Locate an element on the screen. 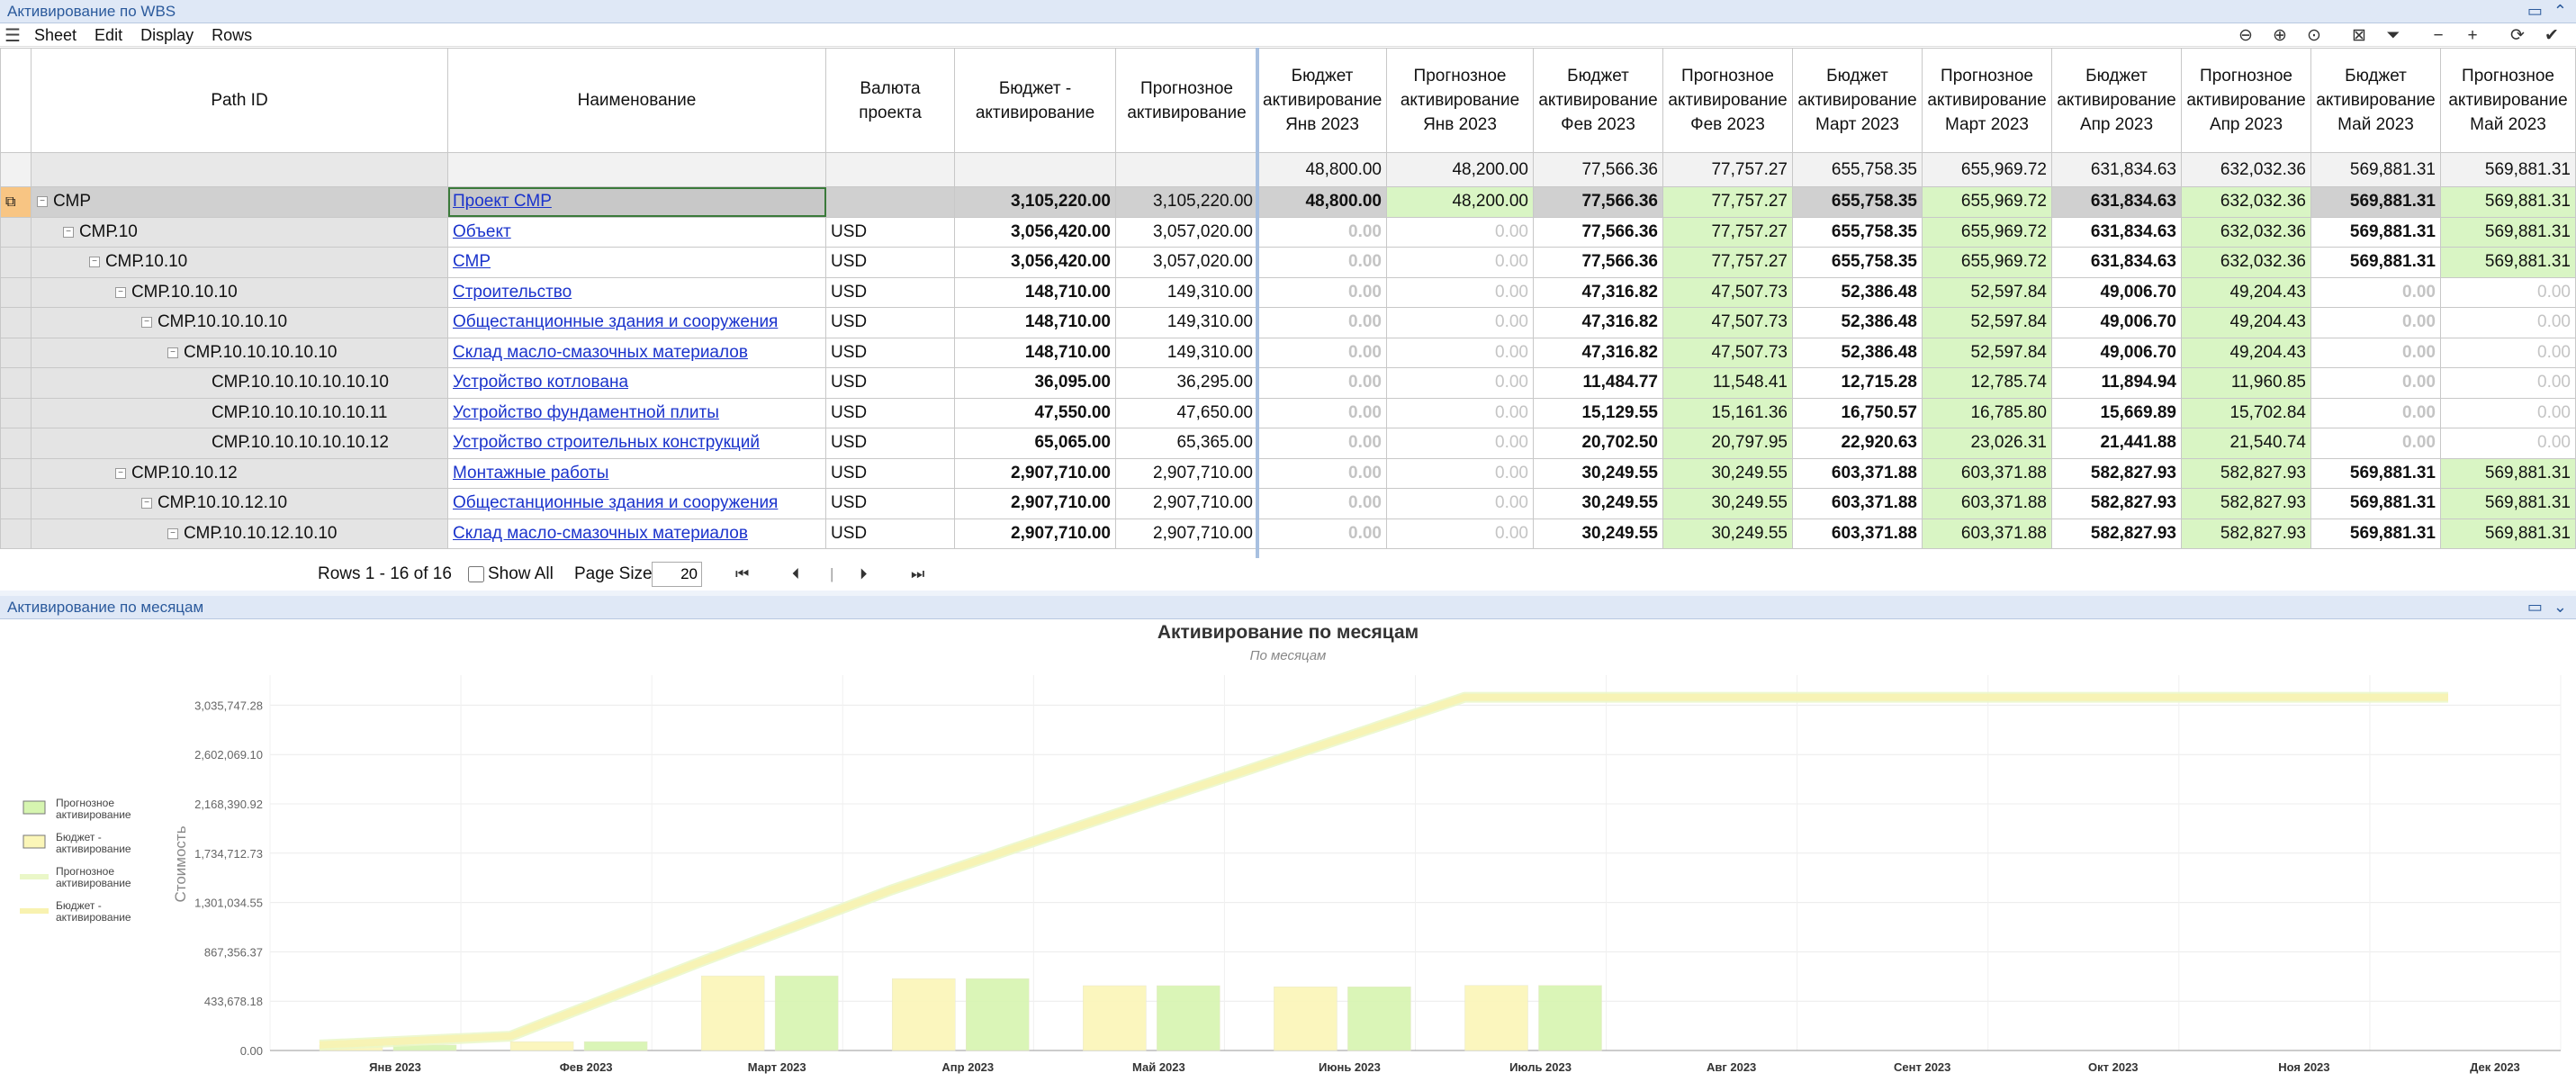 This screenshot has height=1091, width=2576. budget-value-cell: 582,827.93 is located at coordinates (2116, 473).